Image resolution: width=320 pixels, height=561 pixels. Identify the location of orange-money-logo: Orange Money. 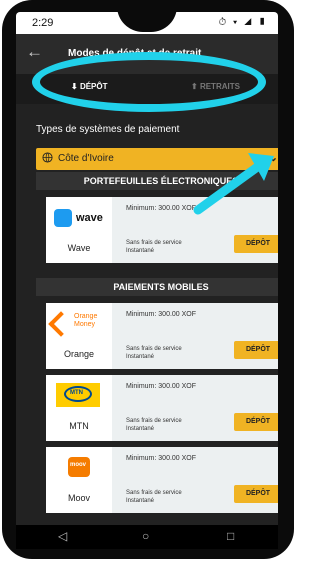
(79, 336).